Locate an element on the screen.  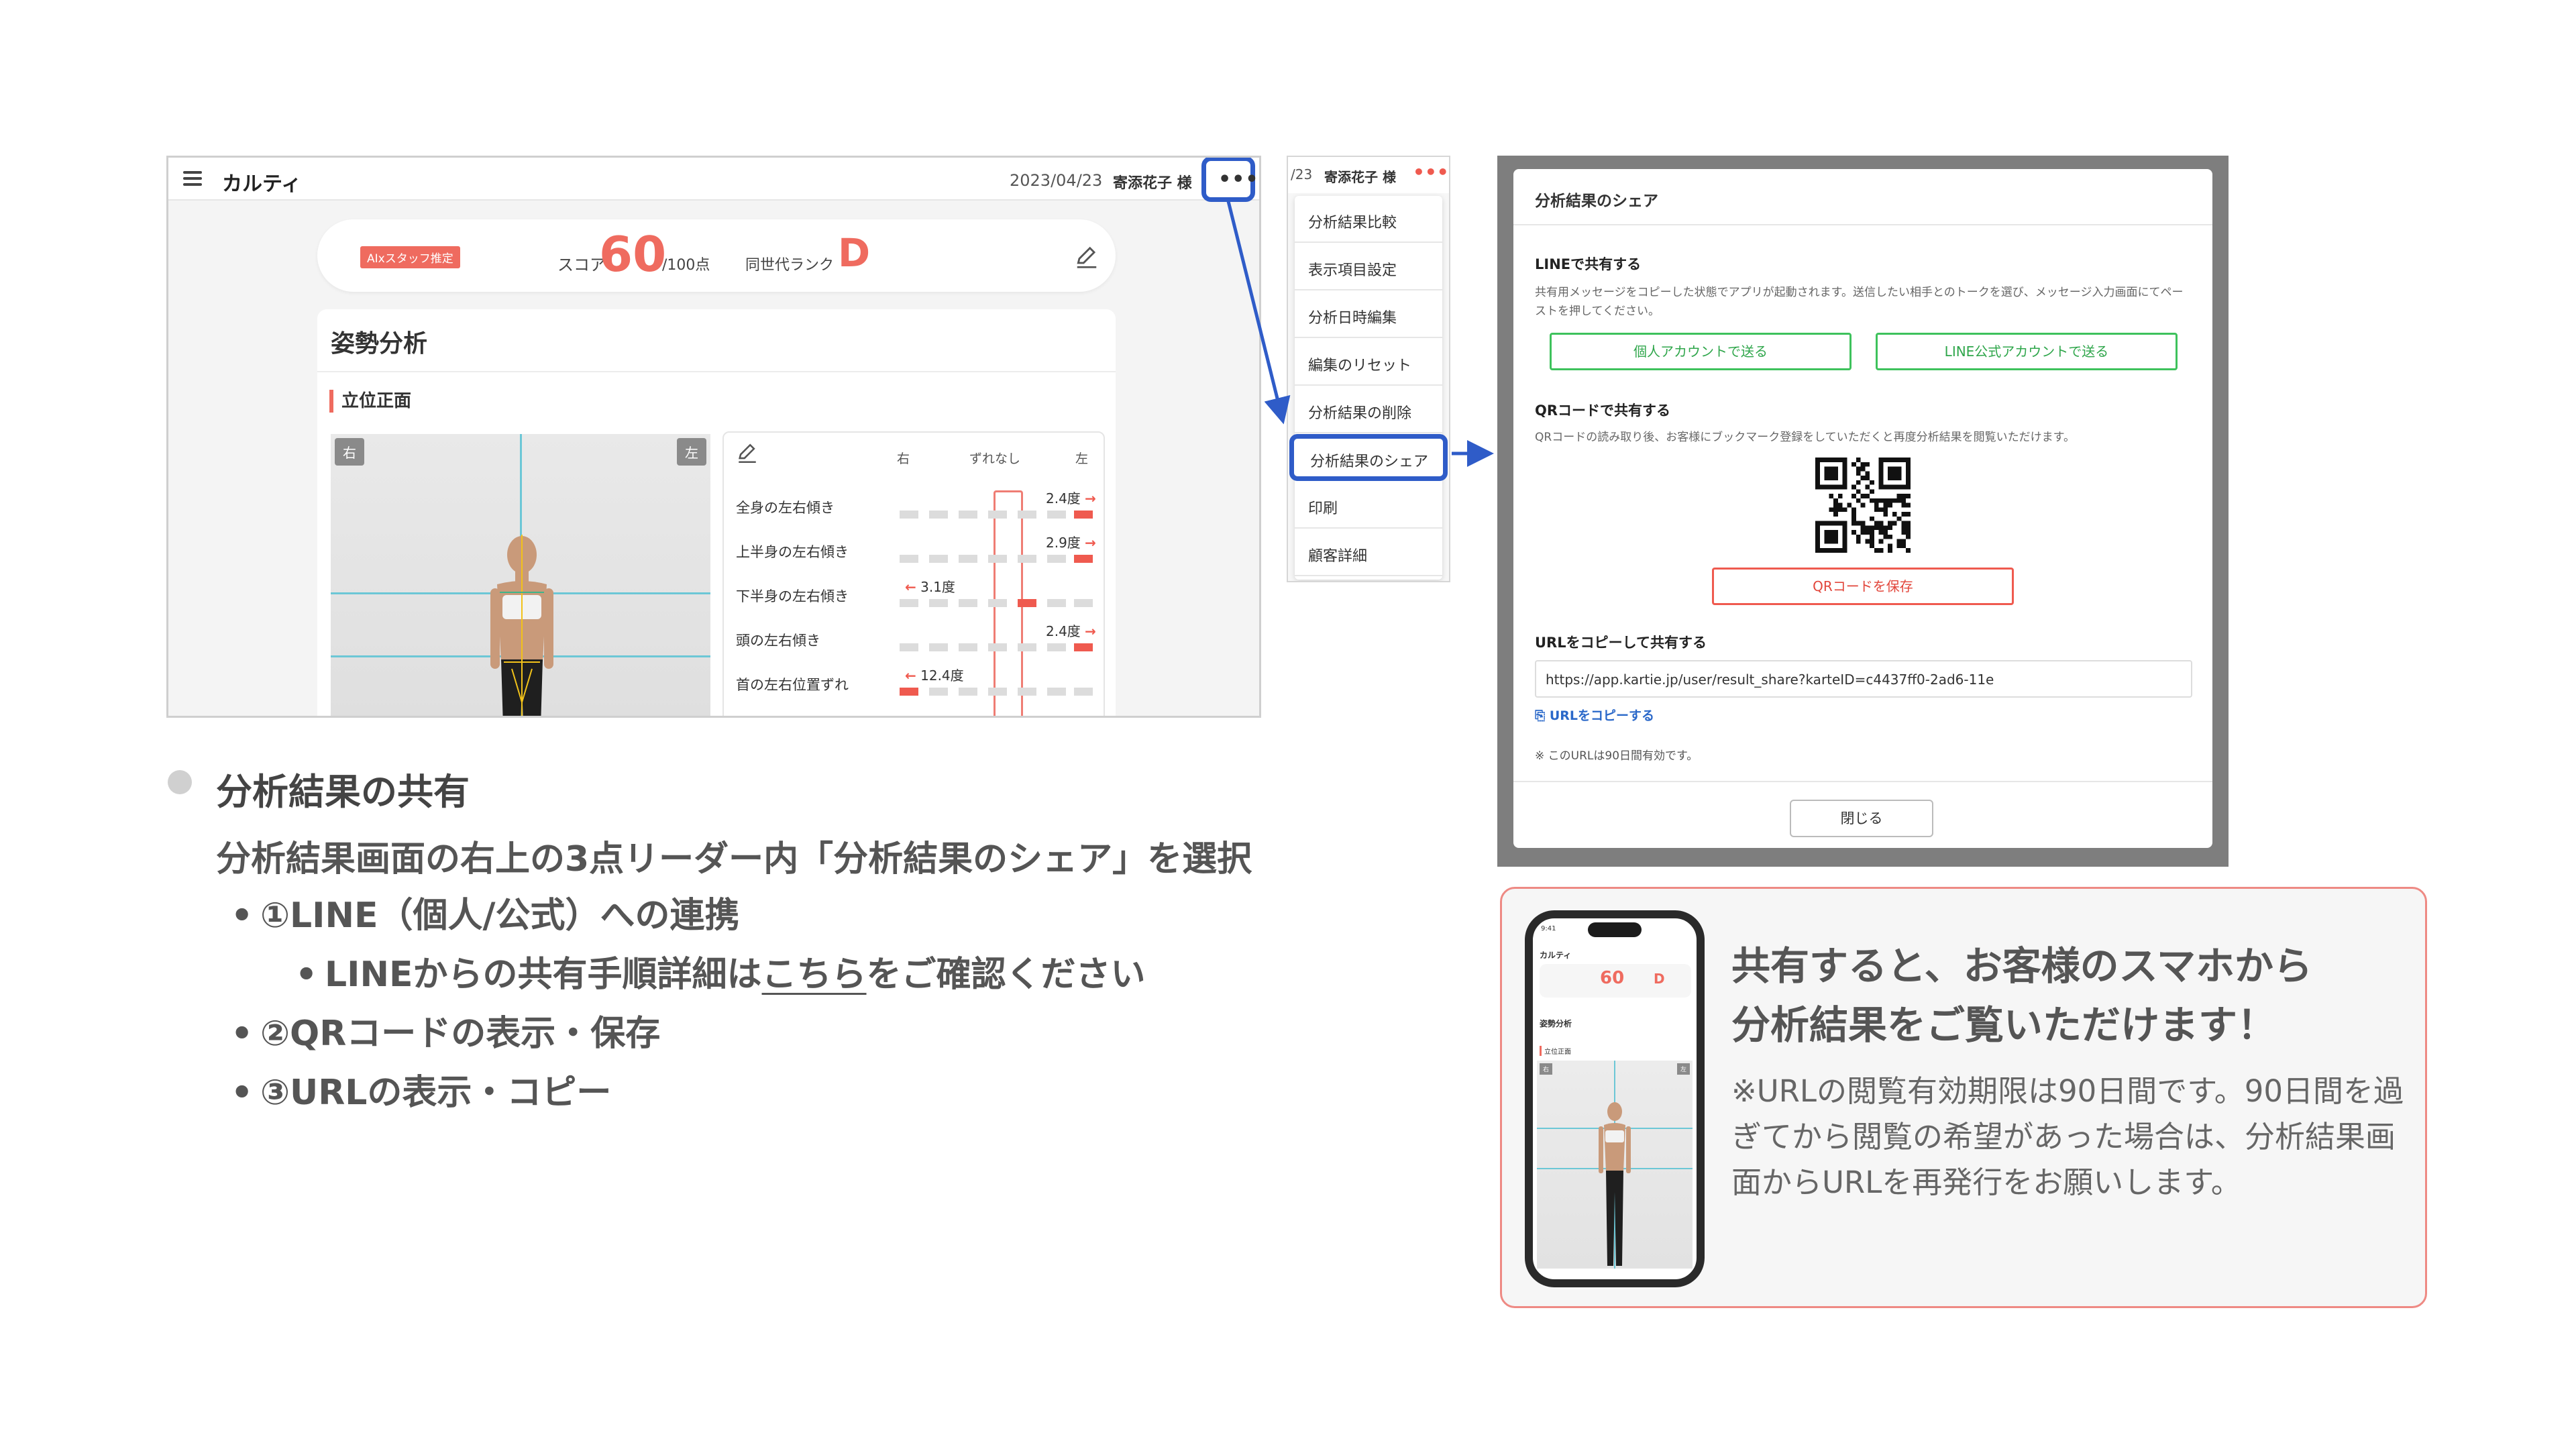
row-value-text: 3.1度 is located at coordinates (937, 587).